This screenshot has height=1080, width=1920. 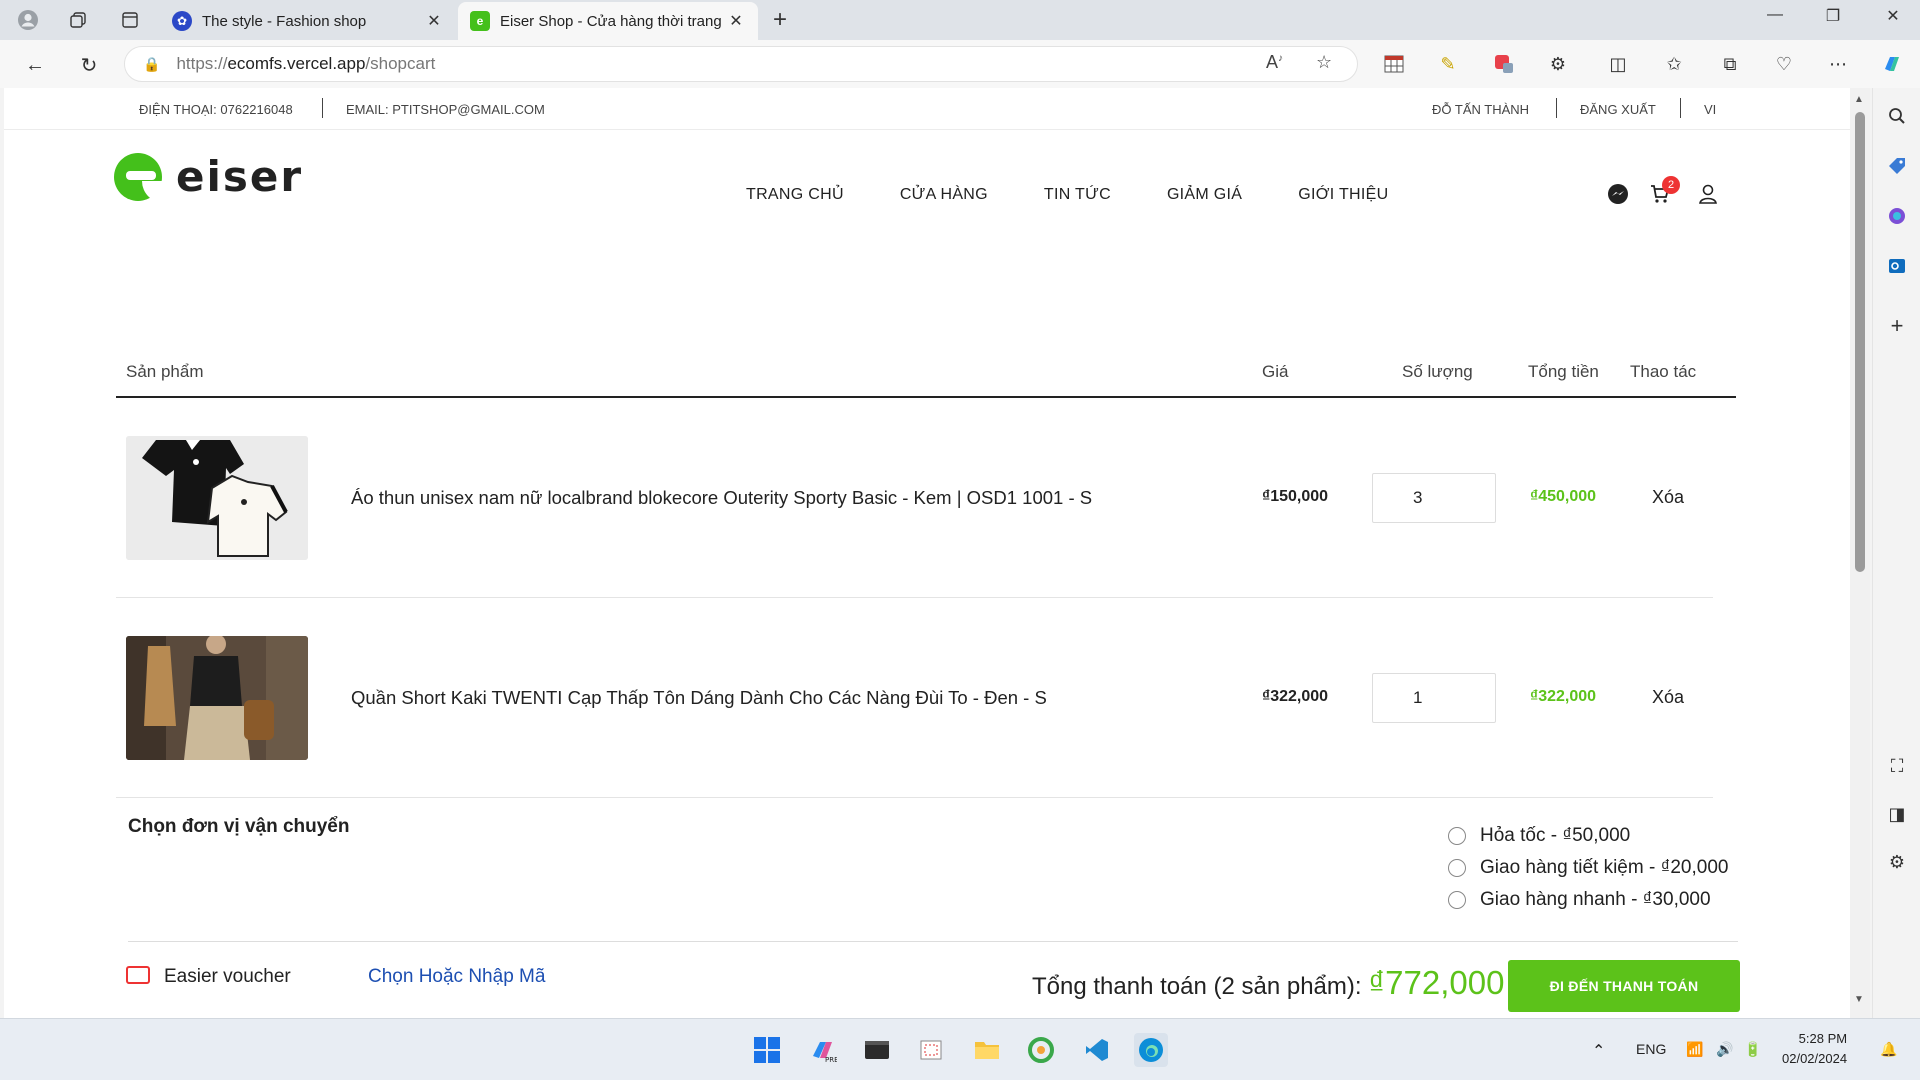 What do you see at coordinates (1730, 64) in the screenshot?
I see `collections-toolbar-icon: ⧉` at bounding box center [1730, 64].